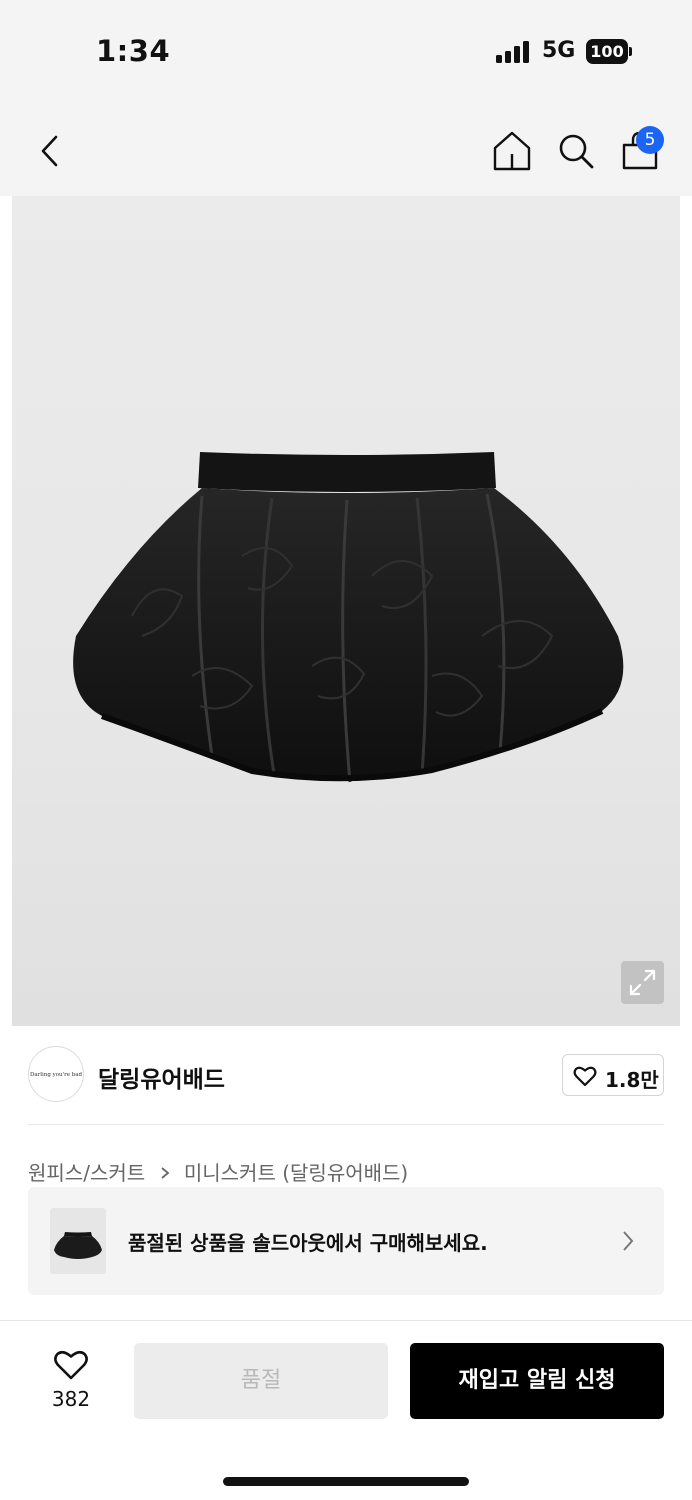  I want to click on back-icon, so click(50, 151).